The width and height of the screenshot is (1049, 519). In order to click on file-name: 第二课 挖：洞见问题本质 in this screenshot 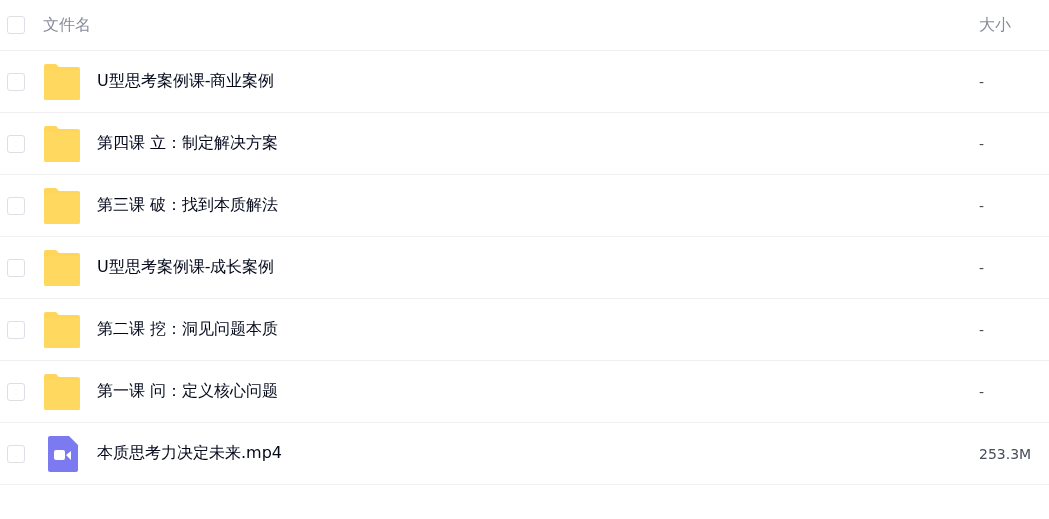, I will do `click(538, 329)`.